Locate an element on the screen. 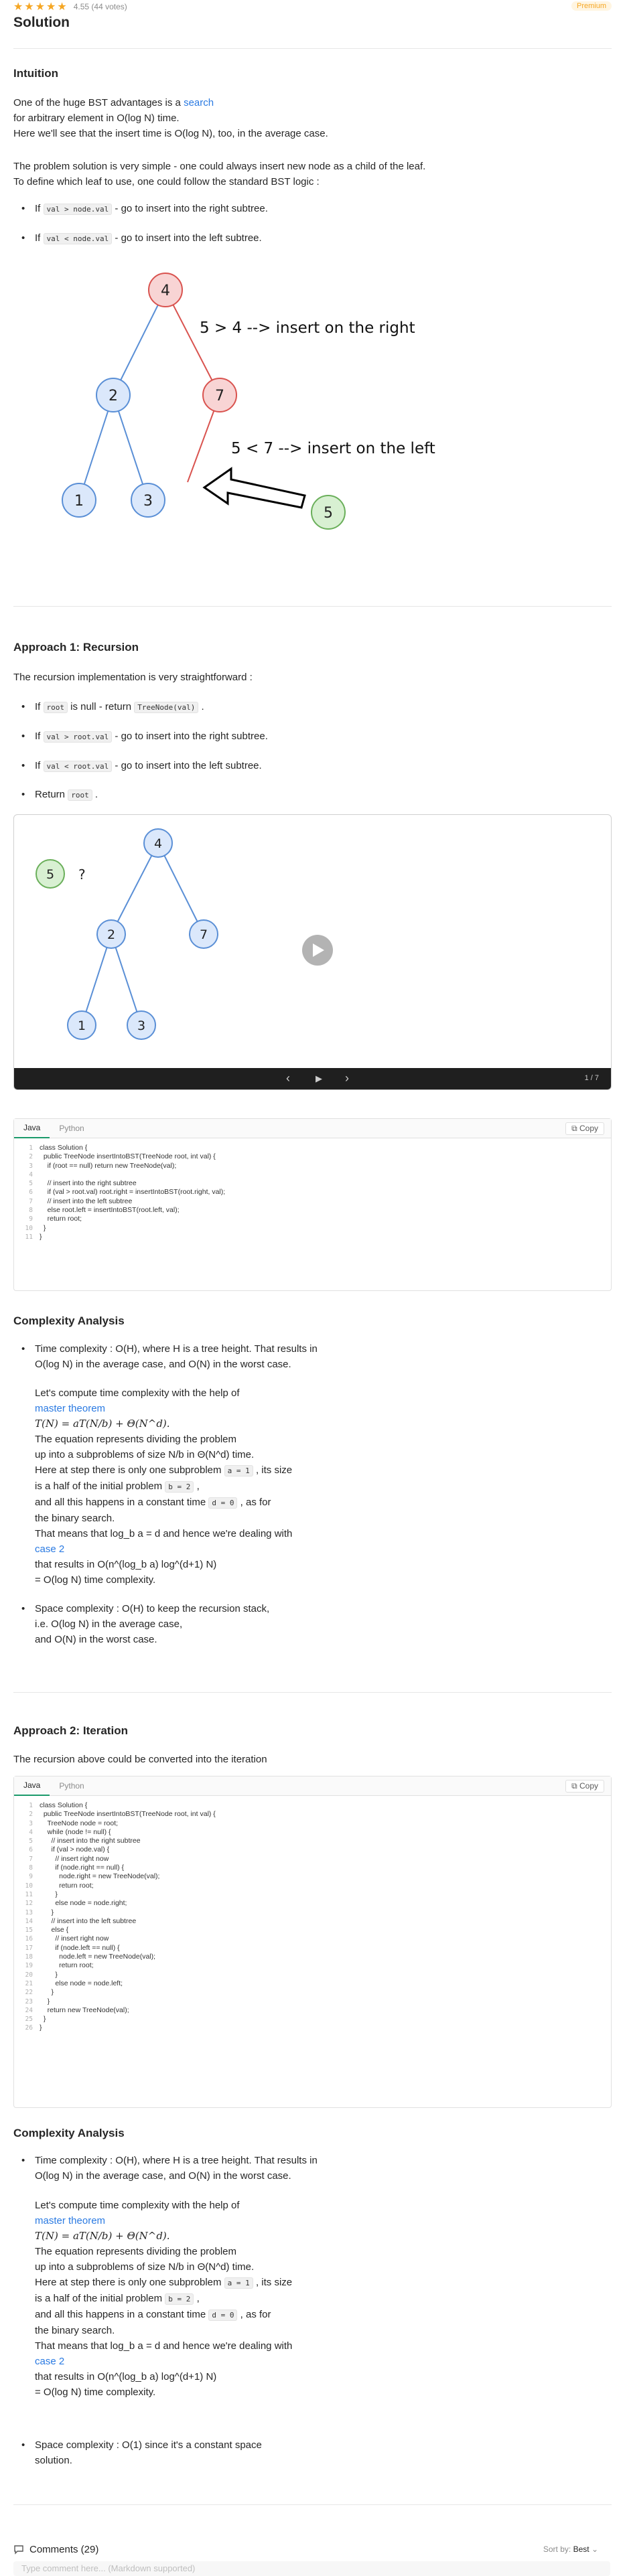 This screenshot has width=625, height=2576. text: solution. is located at coordinates (53, 2460).